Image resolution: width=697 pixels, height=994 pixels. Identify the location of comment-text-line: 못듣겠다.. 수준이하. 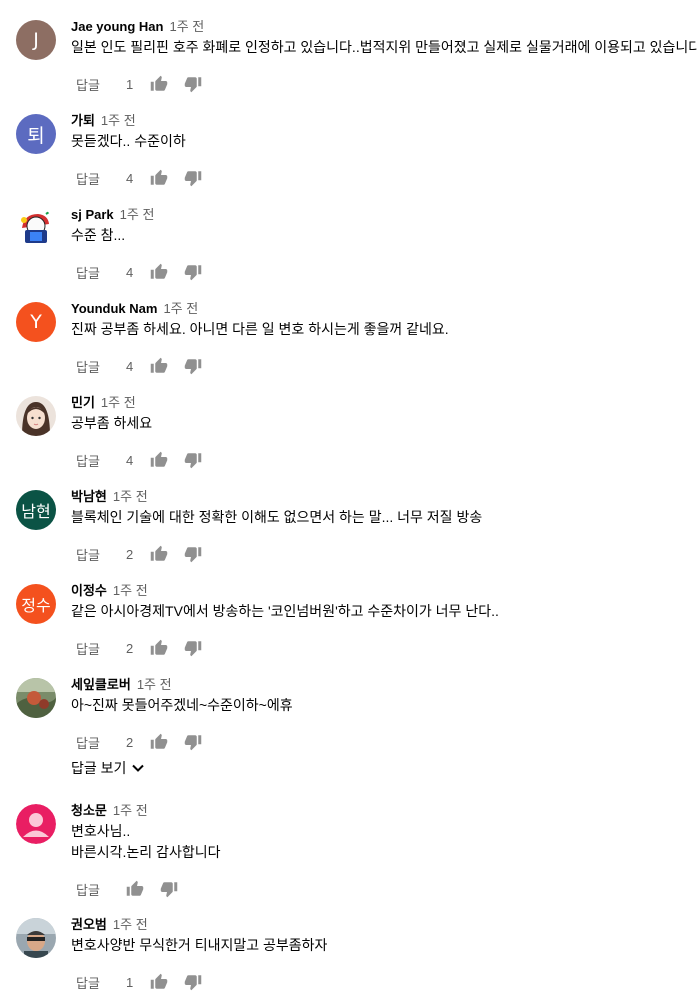
(128, 141).